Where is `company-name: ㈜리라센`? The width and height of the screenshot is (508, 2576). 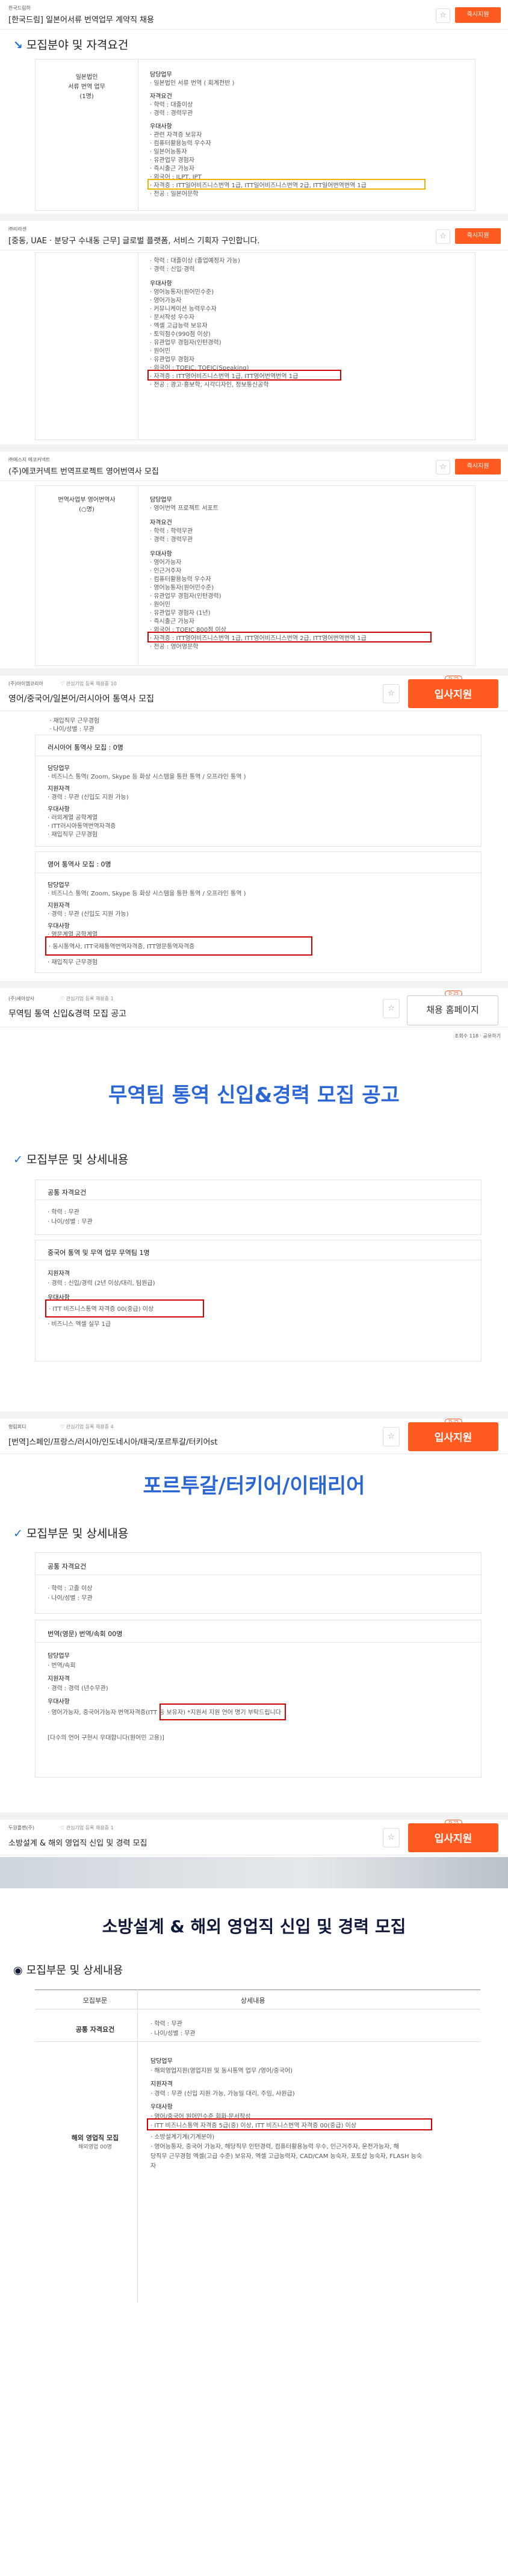 company-name: ㈜리라센 is located at coordinates (17, 229).